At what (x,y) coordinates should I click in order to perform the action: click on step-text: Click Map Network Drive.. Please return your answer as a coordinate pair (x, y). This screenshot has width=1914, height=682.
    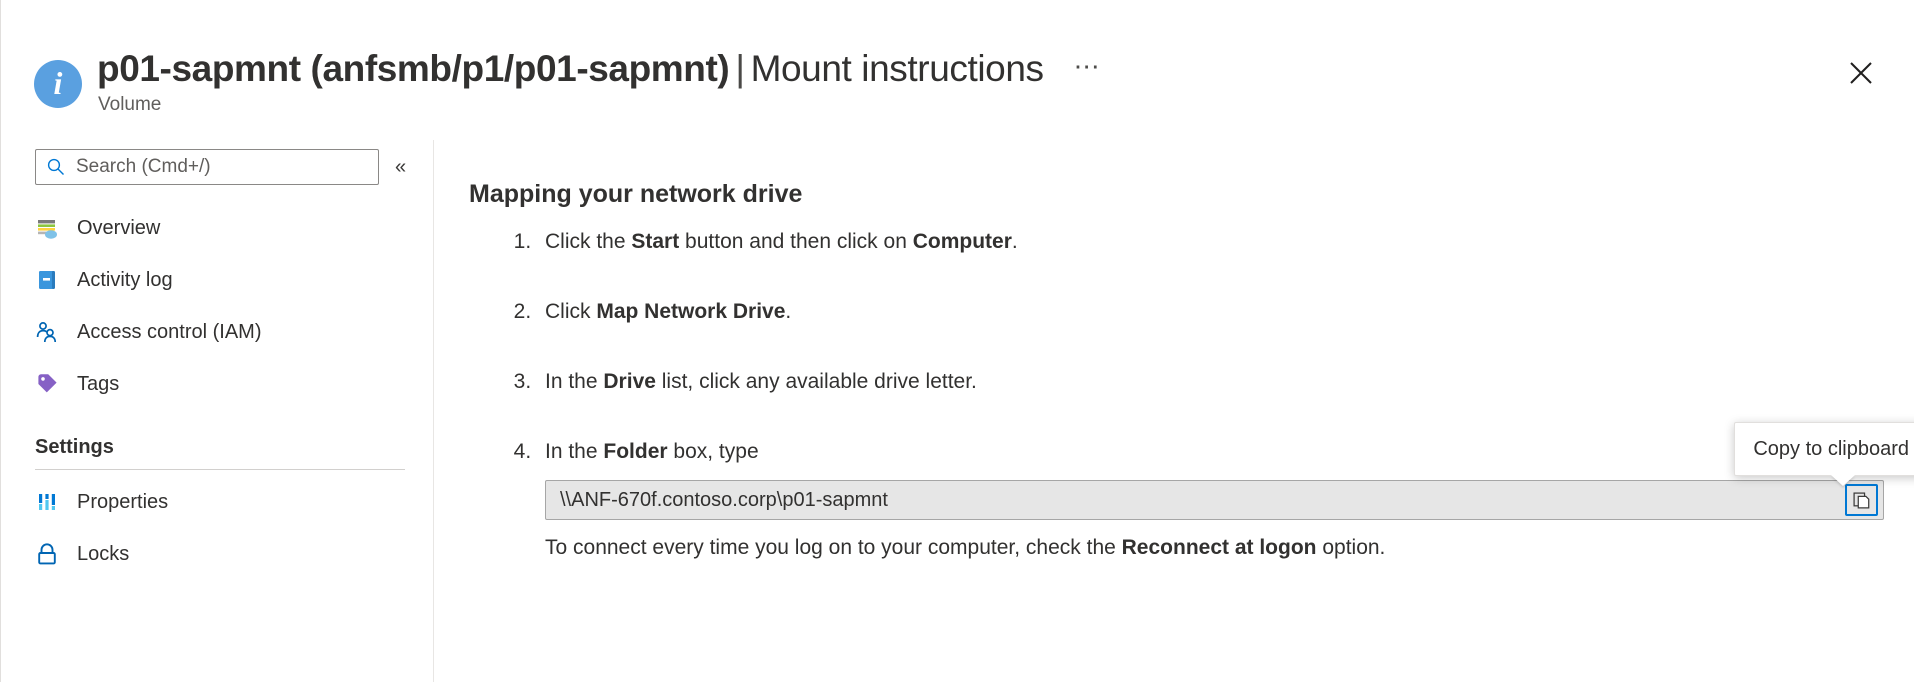
    Looking at the image, I should click on (668, 311).